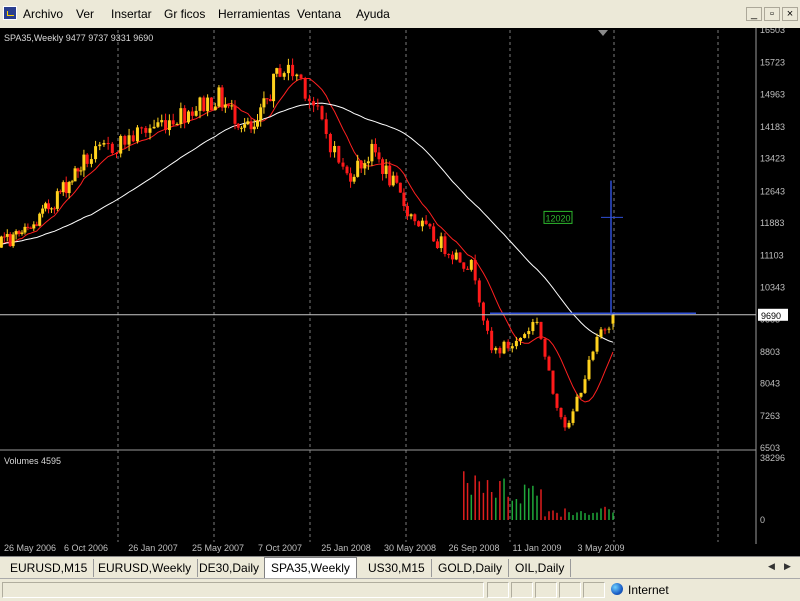 The width and height of the screenshot is (800, 601). I want to click on tab-eurusd-m15: EURUSD,M15, so click(49, 568).